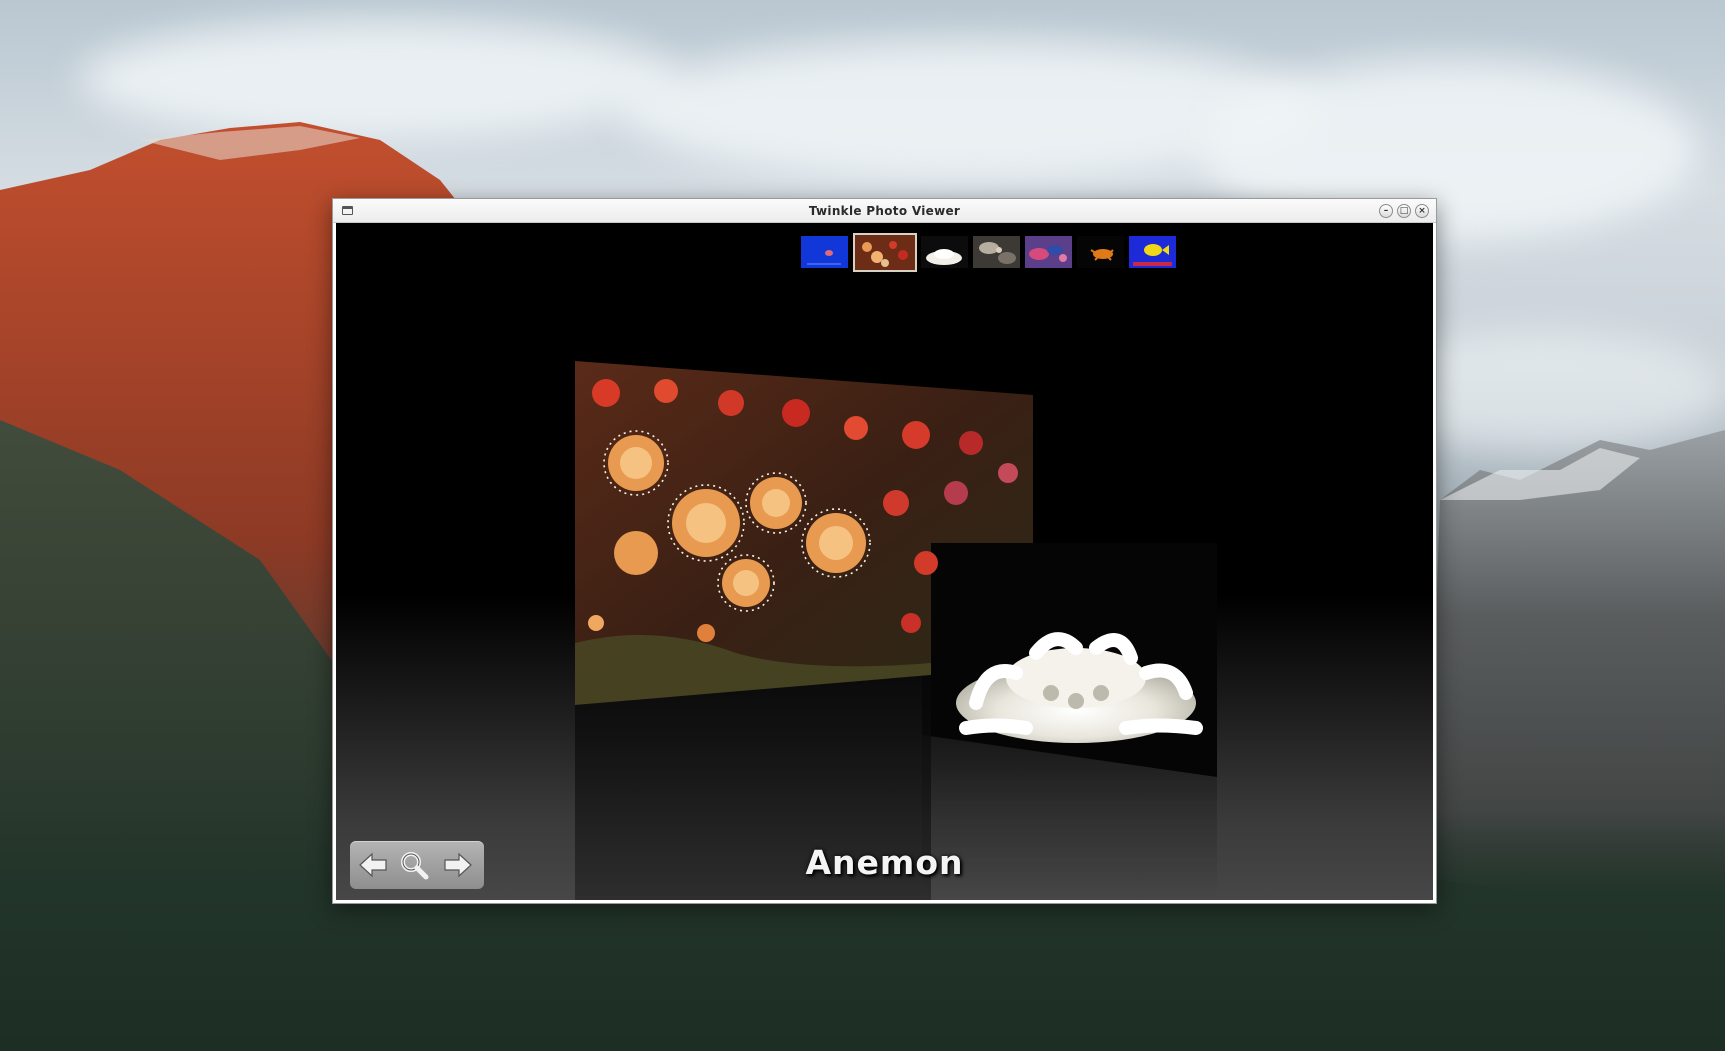 Image resolution: width=1725 pixels, height=1051 pixels. I want to click on window-title: Twinkle Photo Viewer, so click(884, 211).